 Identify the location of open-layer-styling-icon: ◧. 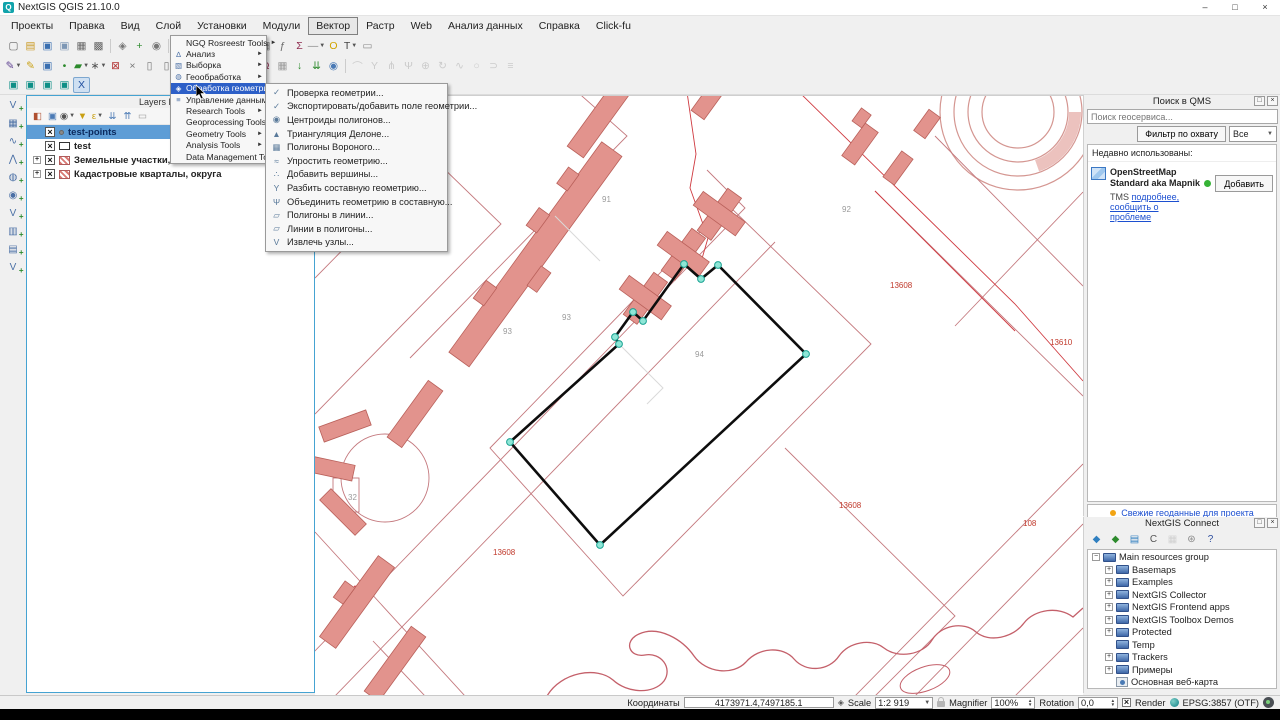
(37, 116).